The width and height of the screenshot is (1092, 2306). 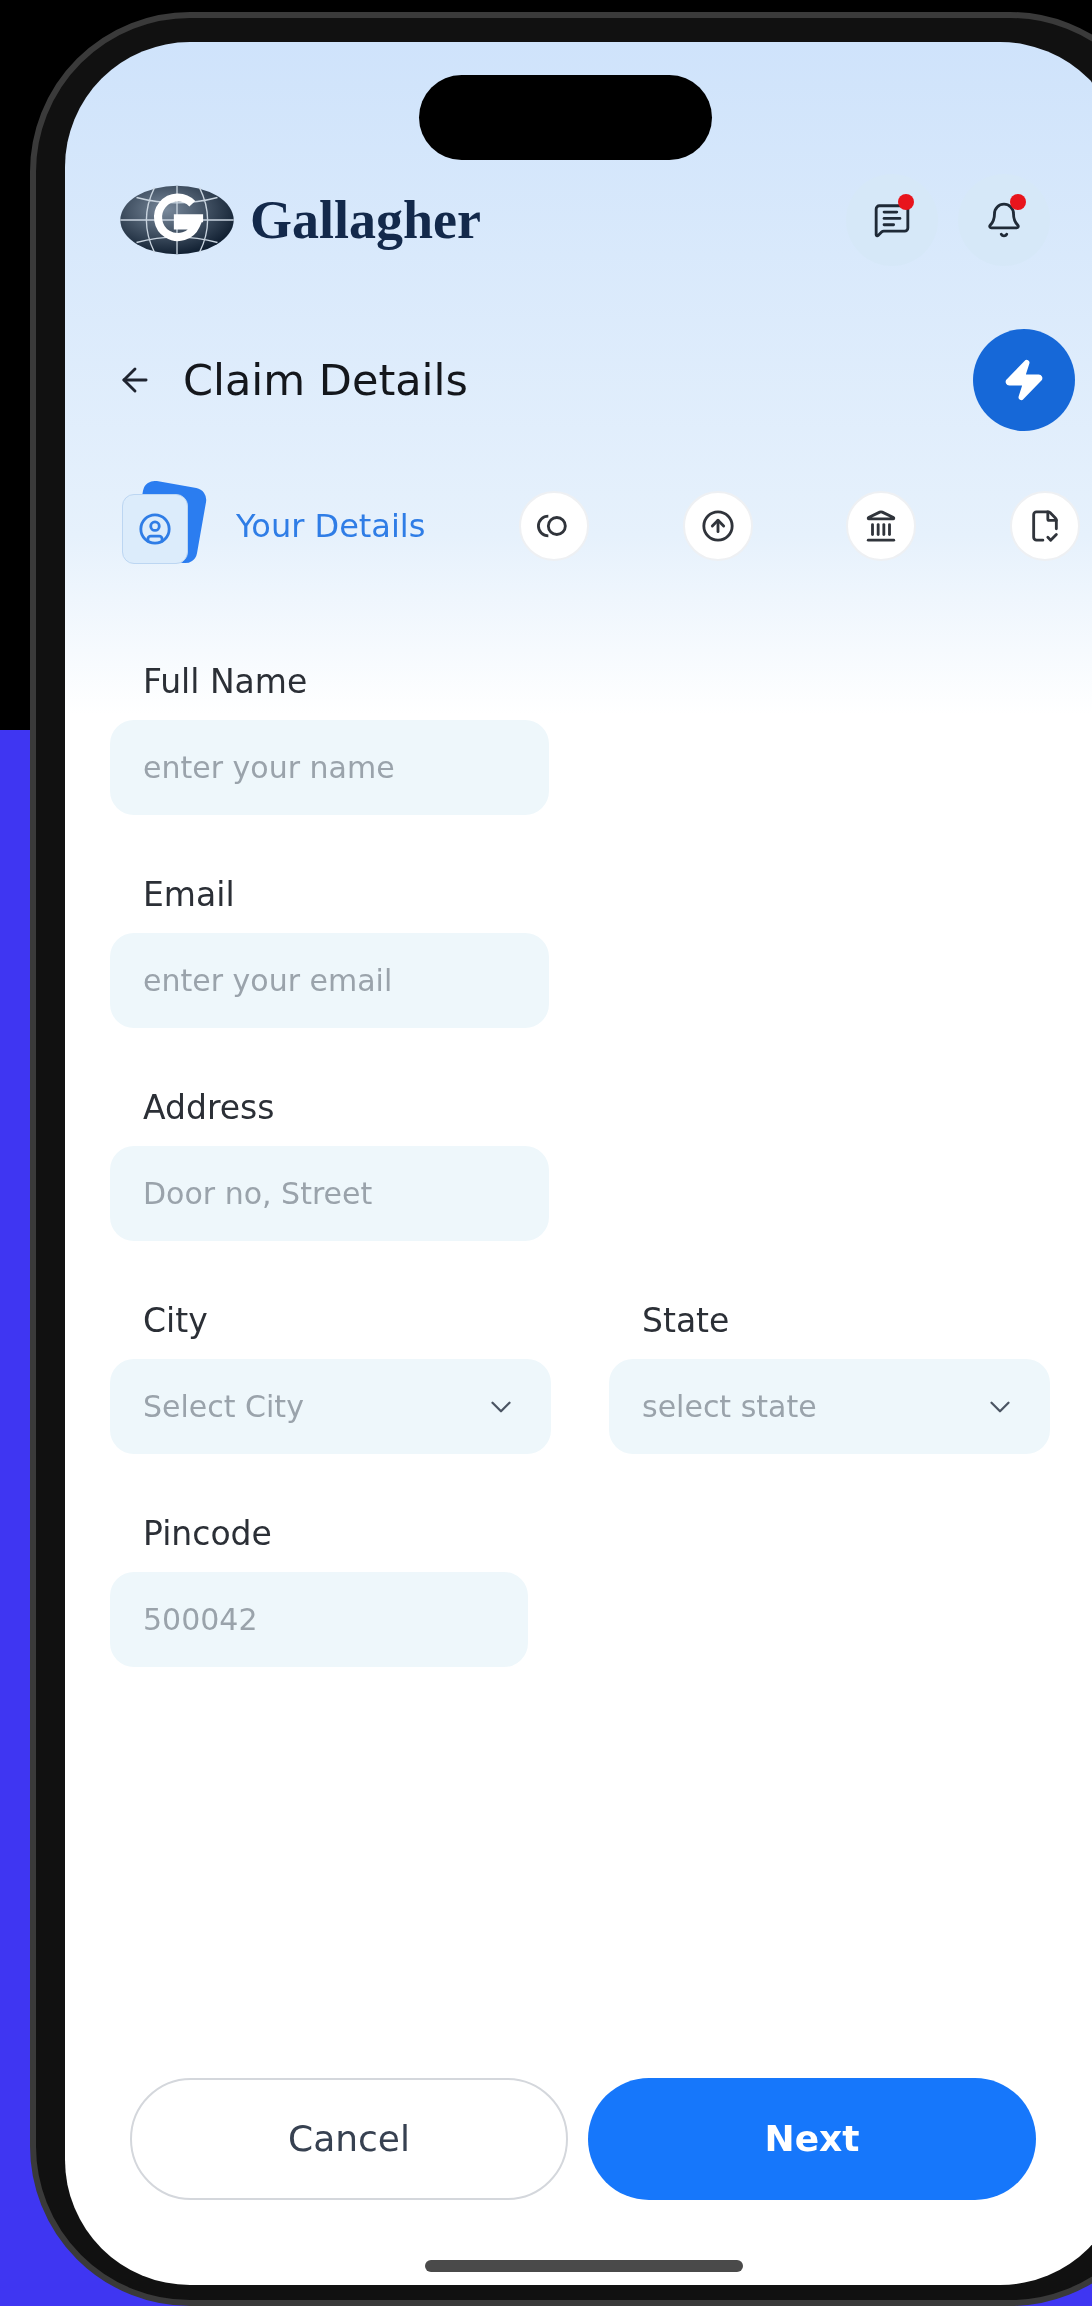 I want to click on globe-logo-icon, so click(x=177, y=220).